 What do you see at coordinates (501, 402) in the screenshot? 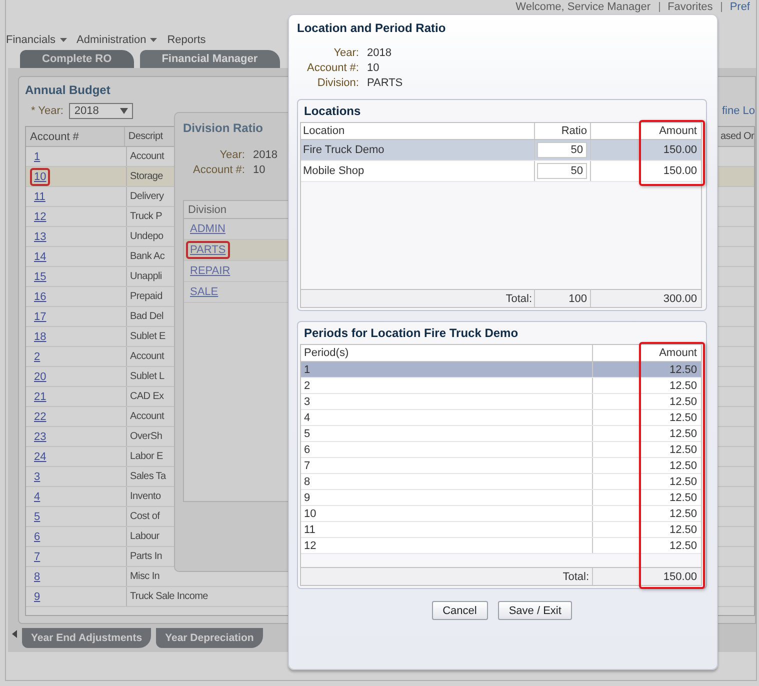
I see `table-row: 3 12.50` at bounding box center [501, 402].